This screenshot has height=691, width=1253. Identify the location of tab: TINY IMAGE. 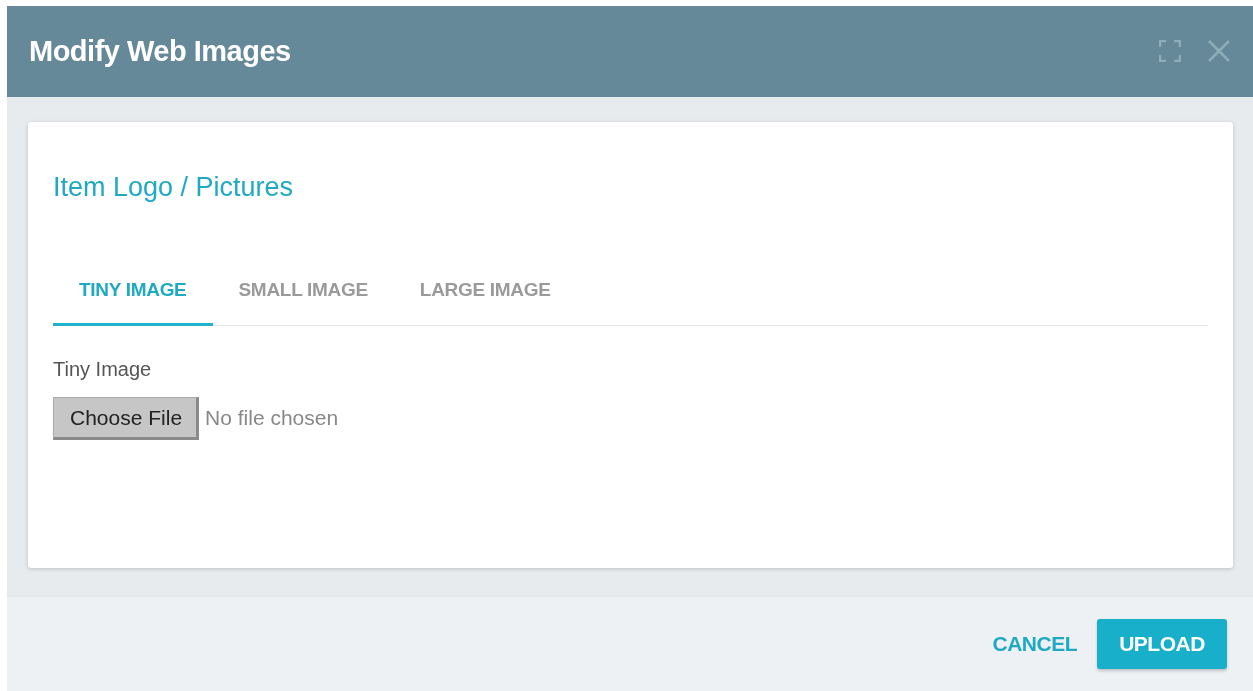
(133, 302).